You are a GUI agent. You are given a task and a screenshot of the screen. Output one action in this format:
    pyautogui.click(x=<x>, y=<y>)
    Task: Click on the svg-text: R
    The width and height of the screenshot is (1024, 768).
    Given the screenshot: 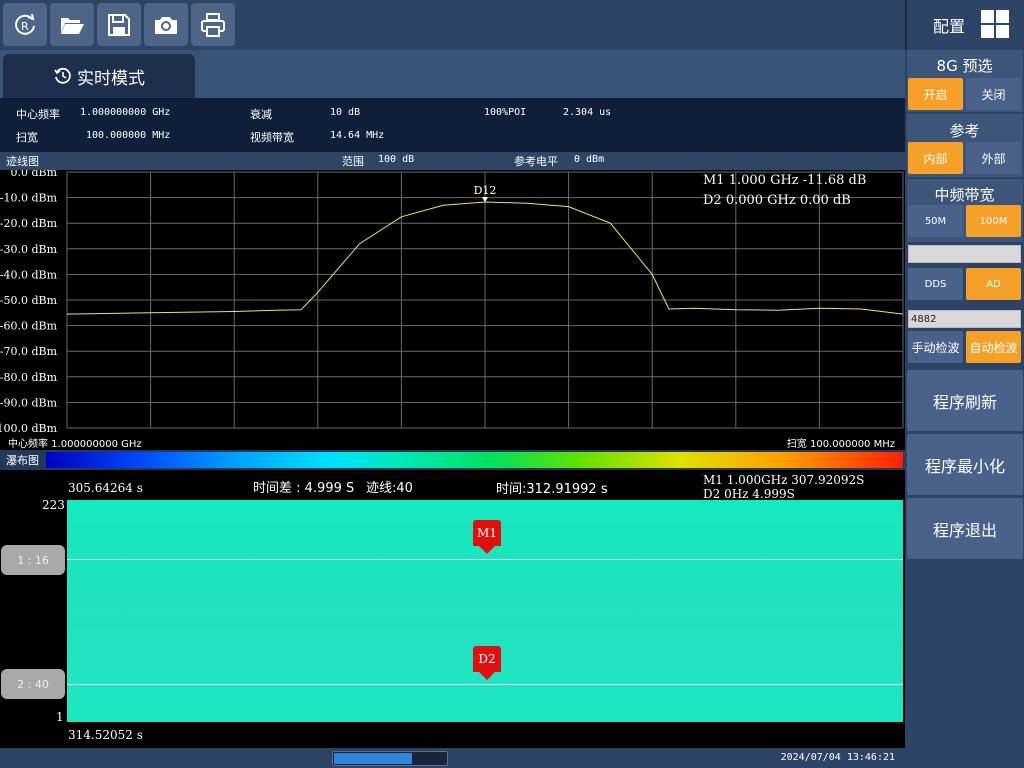 What is the action you would take?
    pyautogui.click(x=25, y=26)
    